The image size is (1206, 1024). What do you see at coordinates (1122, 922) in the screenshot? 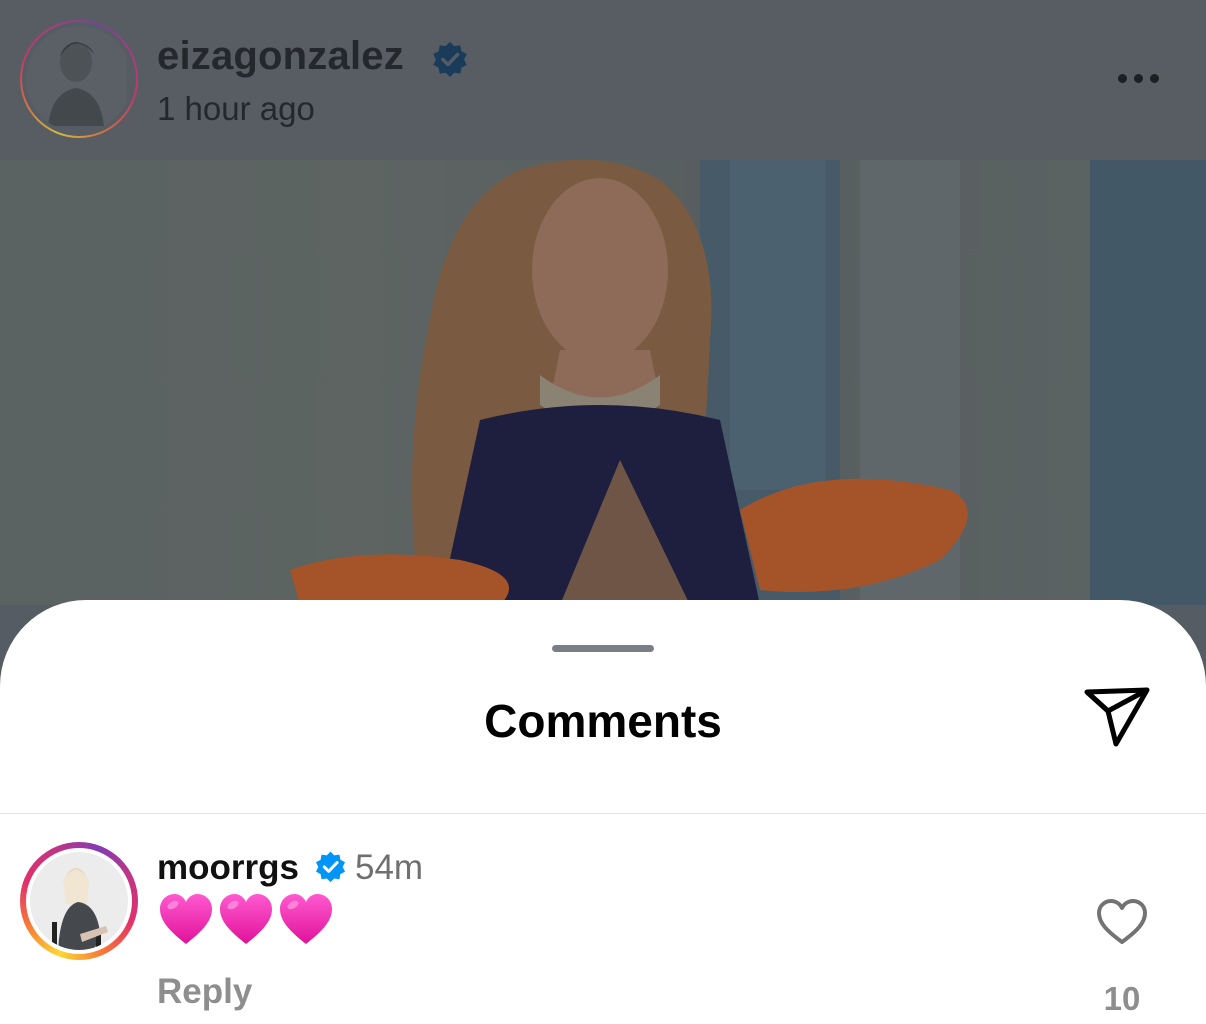
I see `heart-outline-icon` at bounding box center [1122, 922].